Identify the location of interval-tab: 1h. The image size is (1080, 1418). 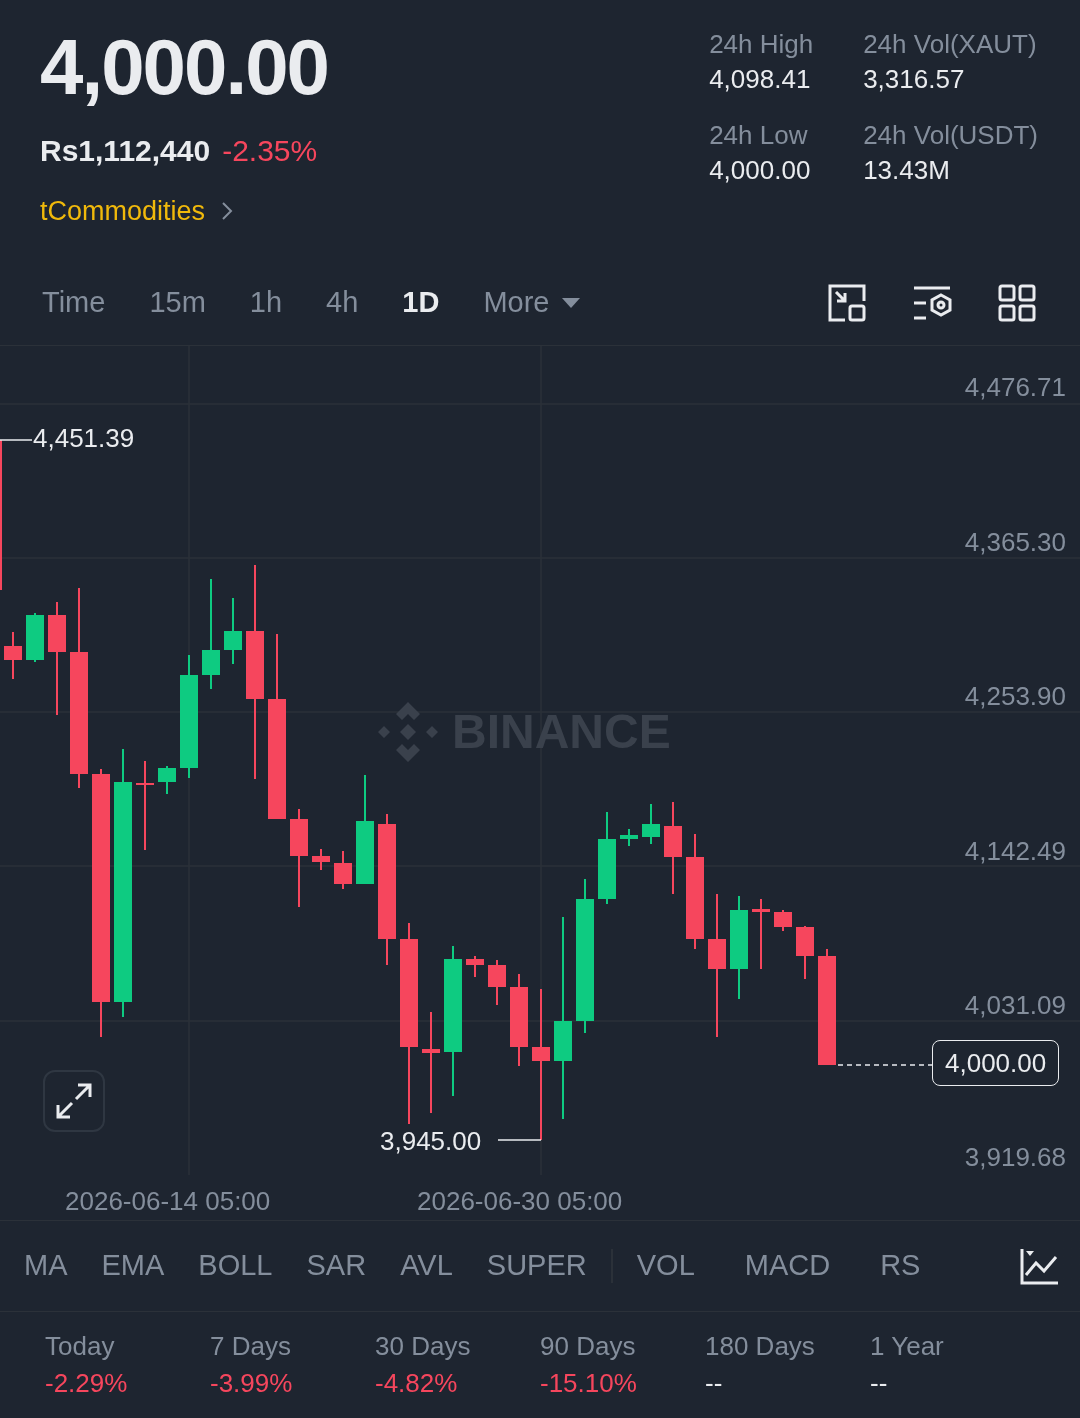
(266, 302).